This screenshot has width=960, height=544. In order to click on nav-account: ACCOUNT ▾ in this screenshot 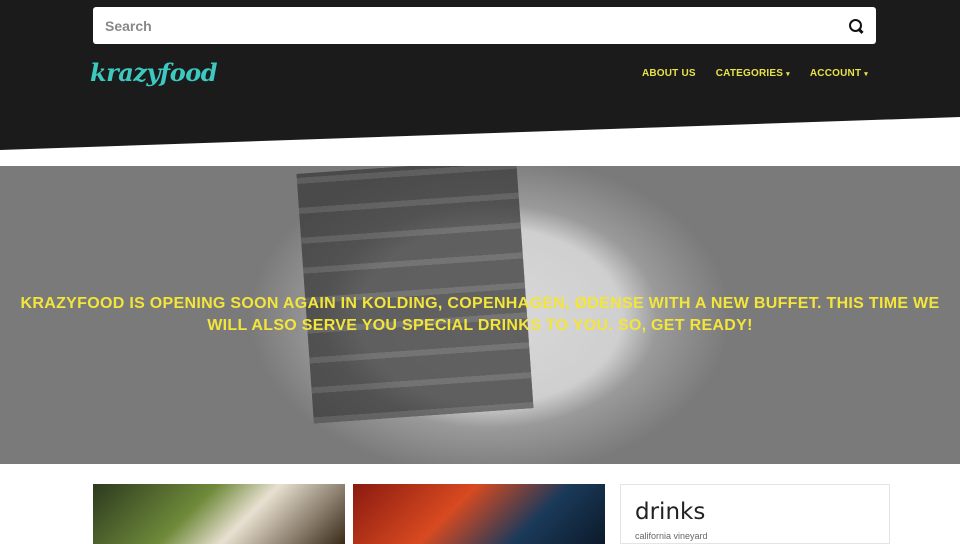, I will do `click(839, 73)`.